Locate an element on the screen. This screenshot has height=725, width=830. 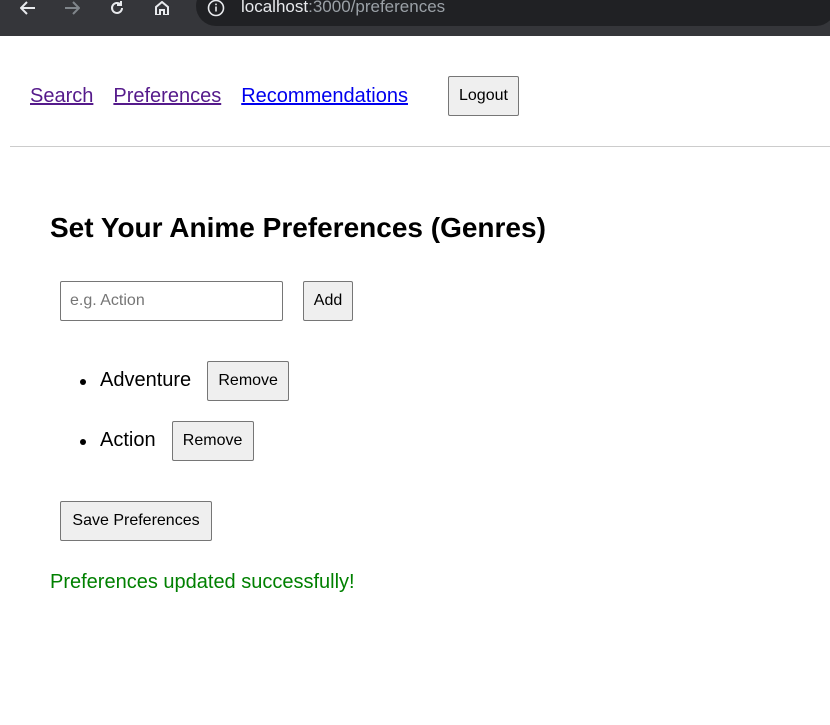
genre-name: Action is located at coordinates (128, 439).